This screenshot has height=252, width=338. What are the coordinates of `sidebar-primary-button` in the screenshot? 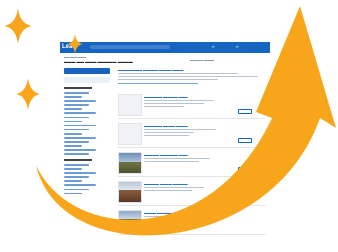 It's located at (87, 71).